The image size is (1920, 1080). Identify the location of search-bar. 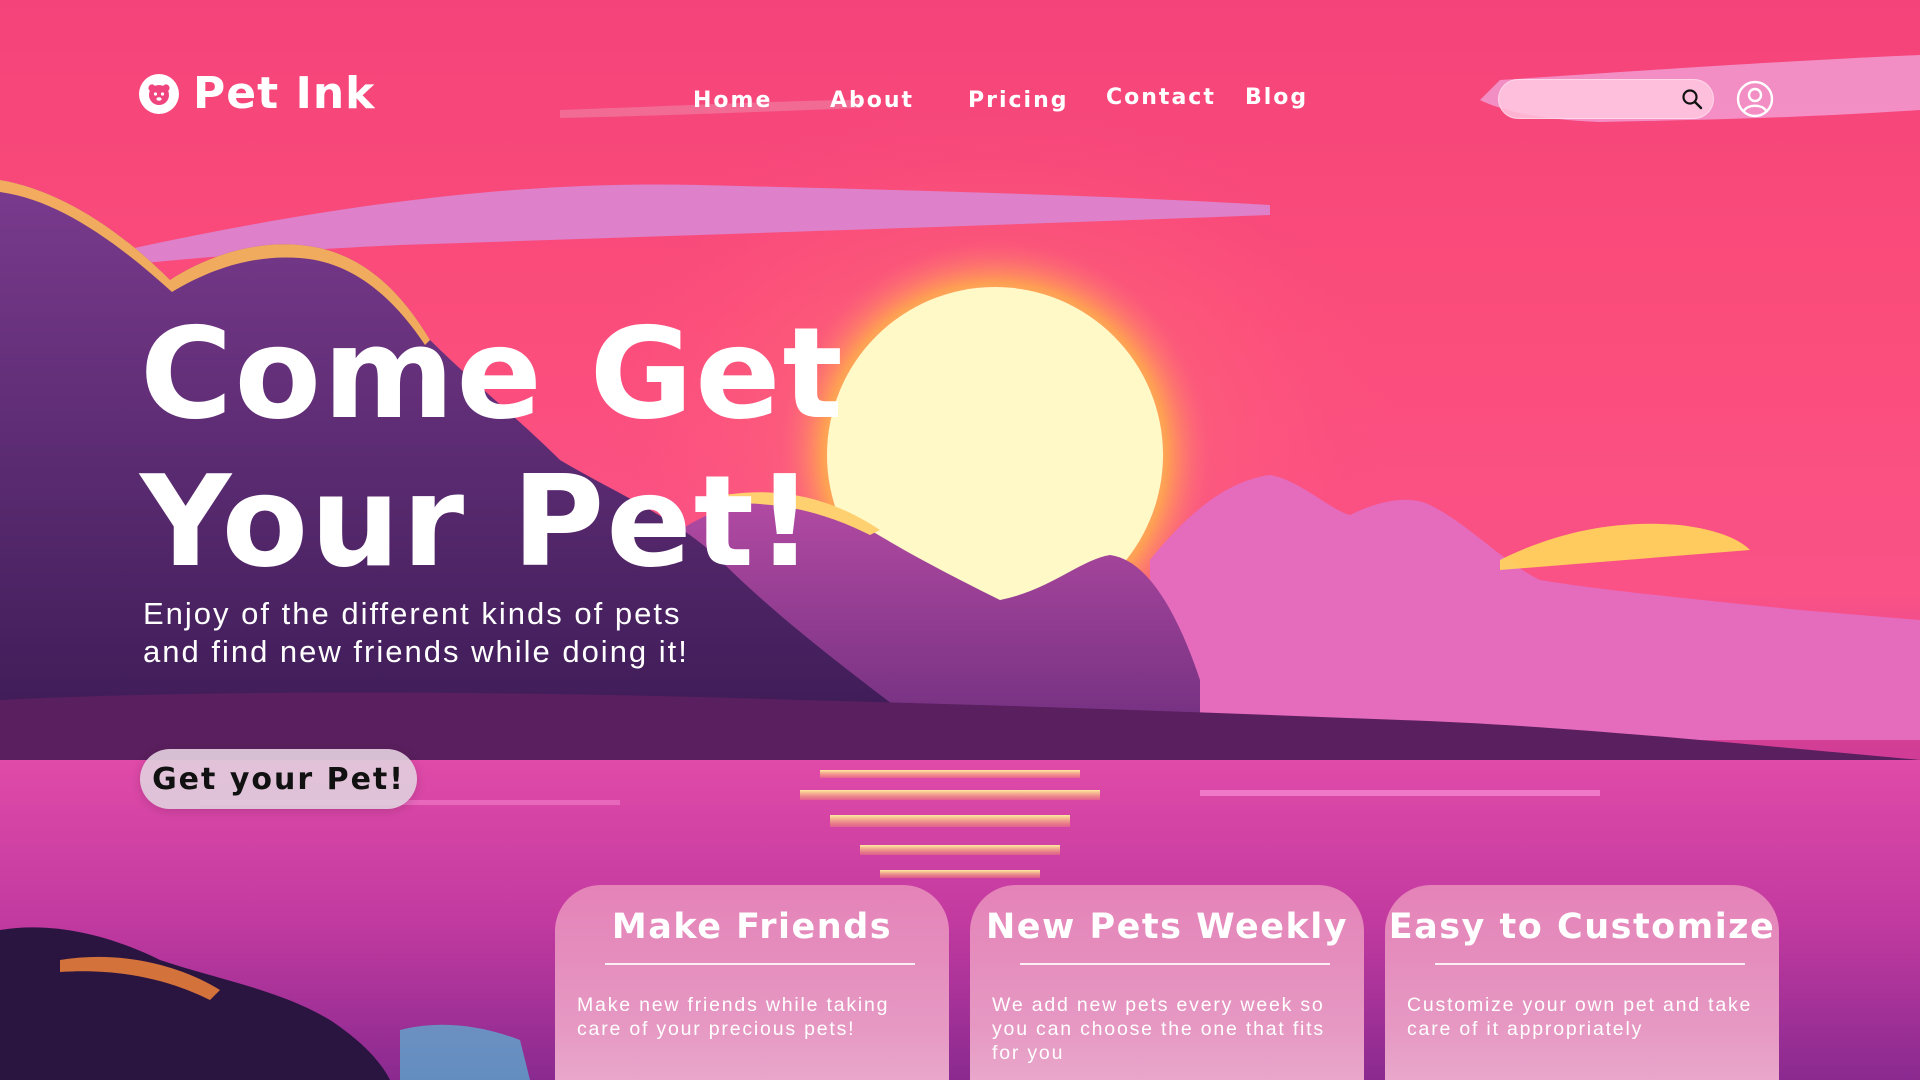
(1606, 99).